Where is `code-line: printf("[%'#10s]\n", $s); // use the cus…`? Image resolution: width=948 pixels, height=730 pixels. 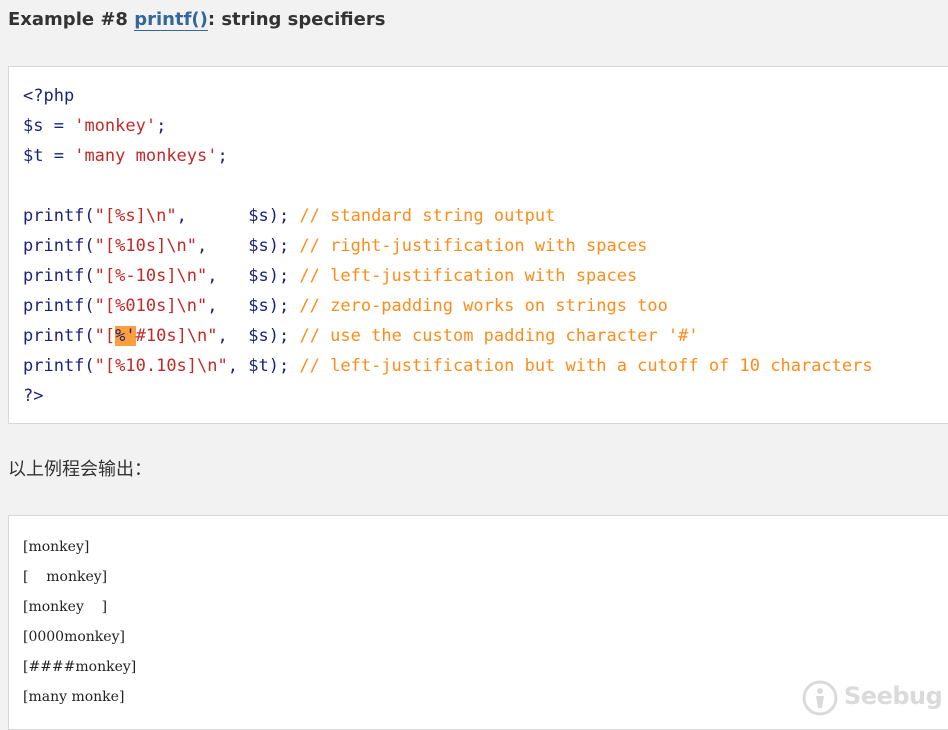 code-line: printf("[%'#10s]\n", $s); // use the cus… is located at coordinates (448, 336).